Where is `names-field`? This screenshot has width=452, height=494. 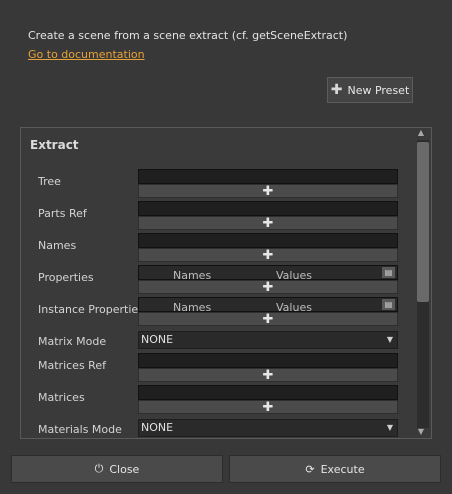
names-field is located at coordinates (268, 240).